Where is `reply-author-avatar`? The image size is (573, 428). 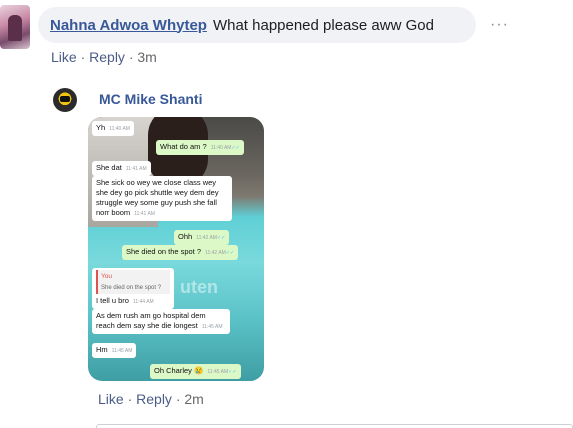
reply-author-avatar is located at coordinates (65, 100).